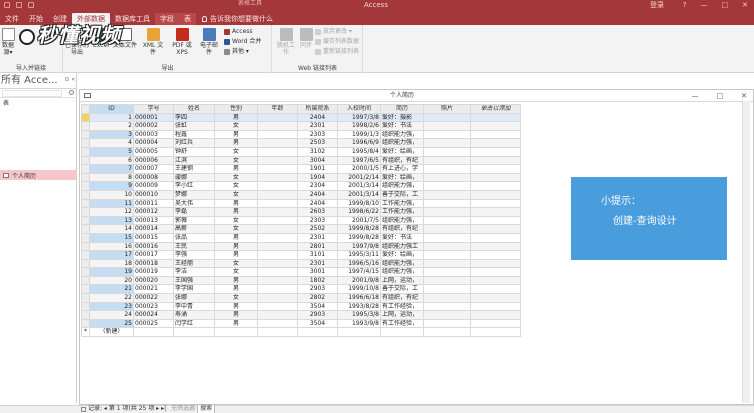  Describe the element at coordinates (402, 194) in the screenshot. I see `table-cell: 善于交际，工` at that location.